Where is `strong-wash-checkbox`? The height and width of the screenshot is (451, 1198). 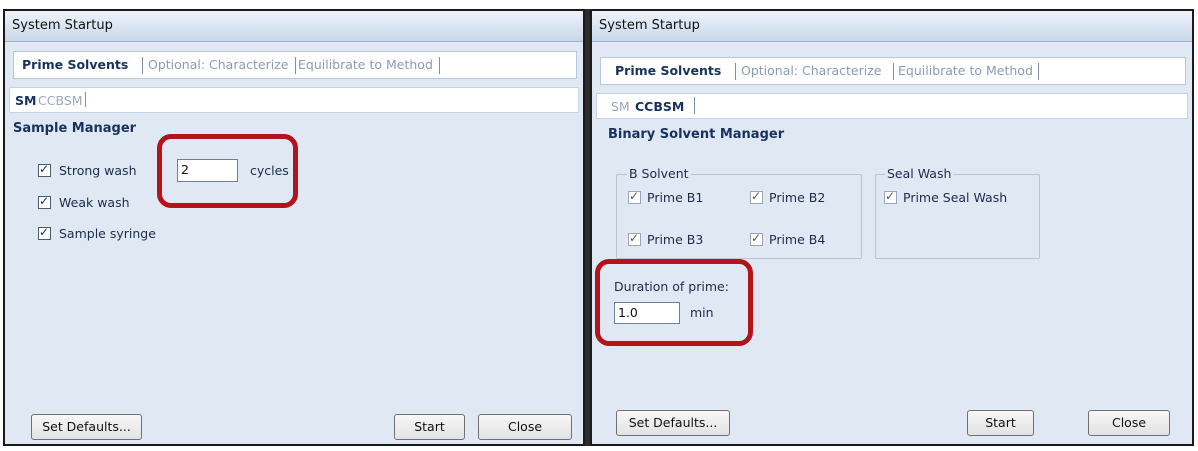
strong-wash-checkbox is located at coordinates (44, 169).